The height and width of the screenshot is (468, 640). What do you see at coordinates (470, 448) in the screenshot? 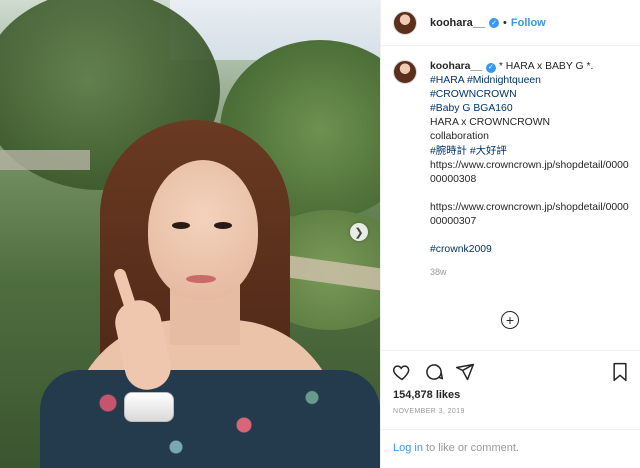
I see `login-prompt-text: to like or comment.` at bounding box center [470, 448].